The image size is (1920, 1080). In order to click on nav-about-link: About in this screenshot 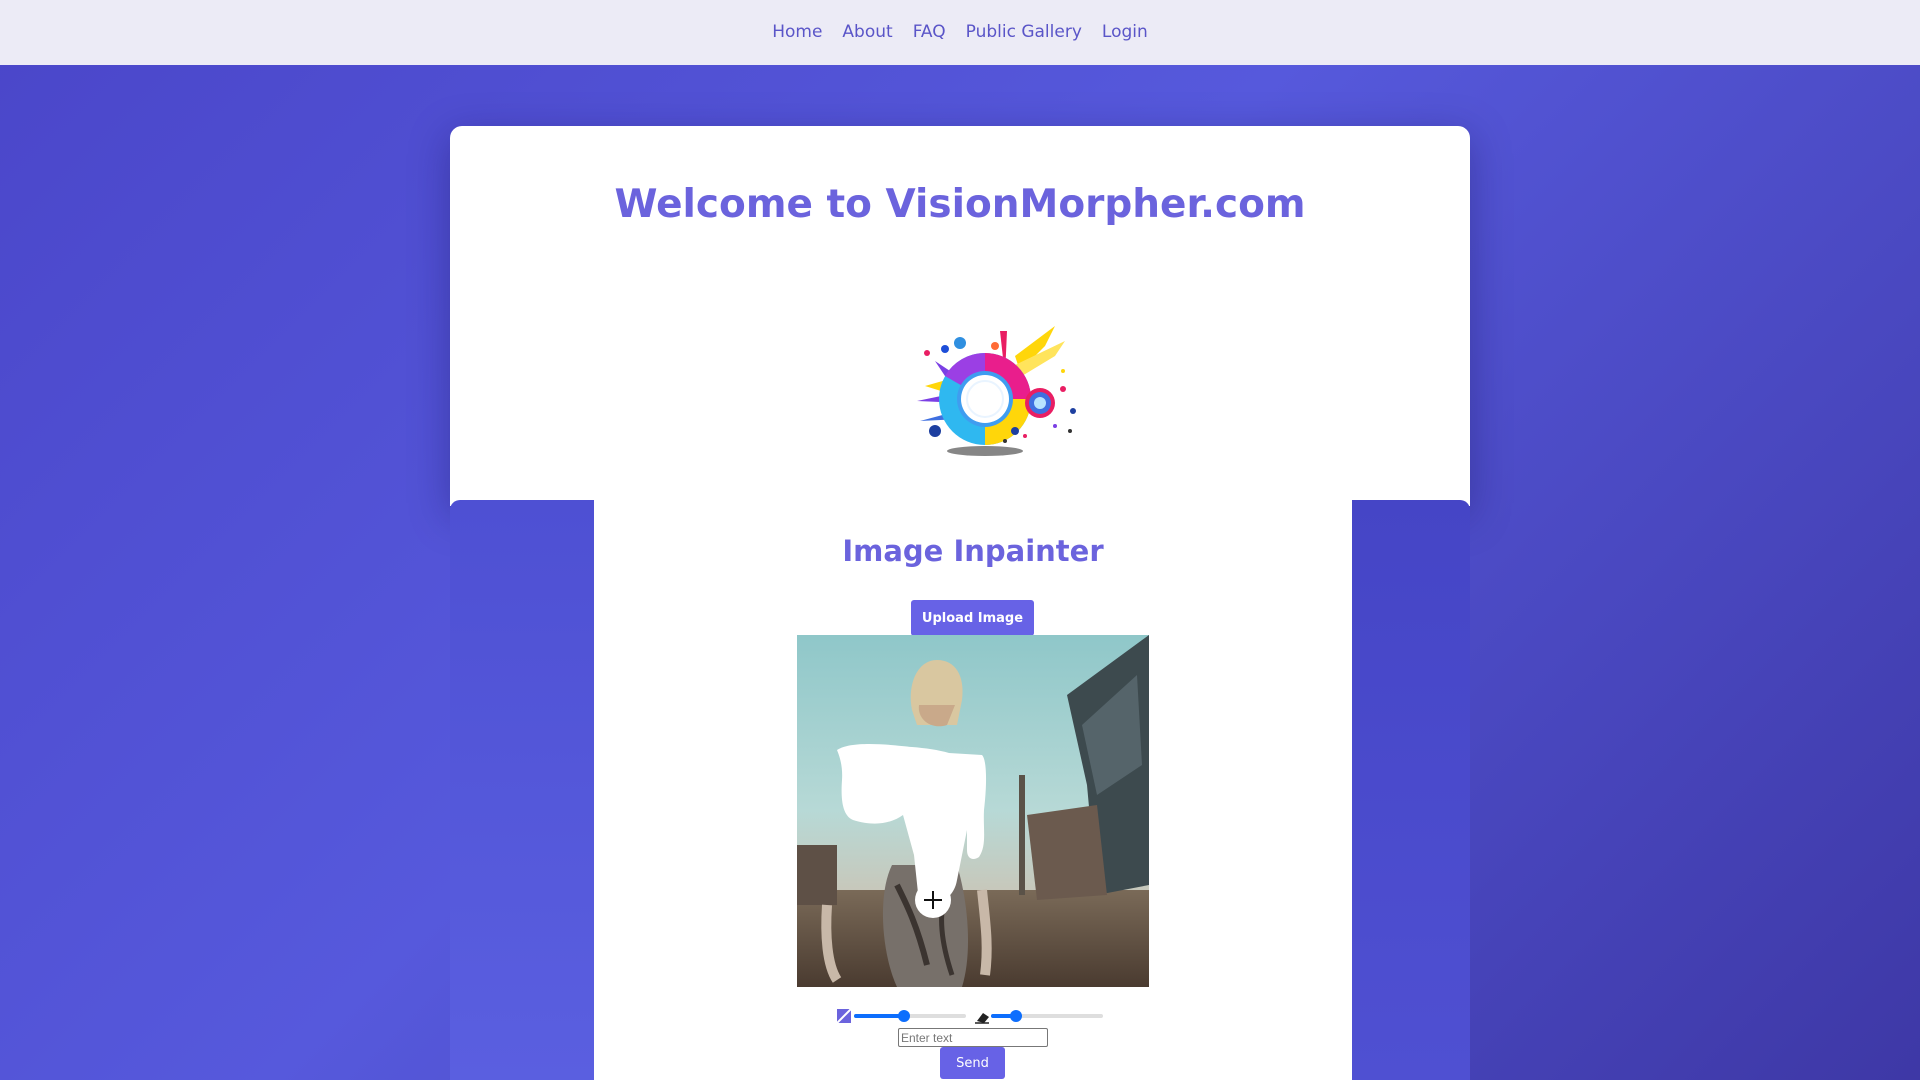, I will do `click(867, 33)`.